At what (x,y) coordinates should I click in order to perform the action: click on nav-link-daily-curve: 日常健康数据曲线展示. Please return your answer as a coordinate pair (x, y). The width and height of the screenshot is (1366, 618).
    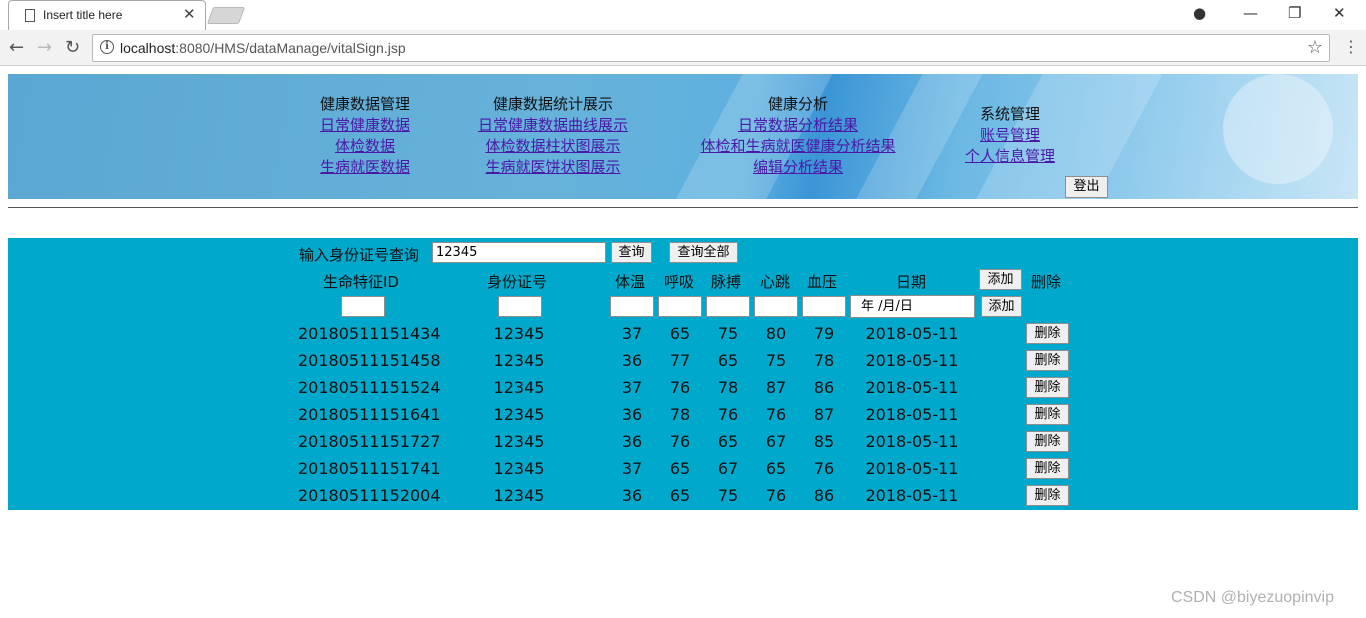
    Looking at the image, I should click on (553, 125).